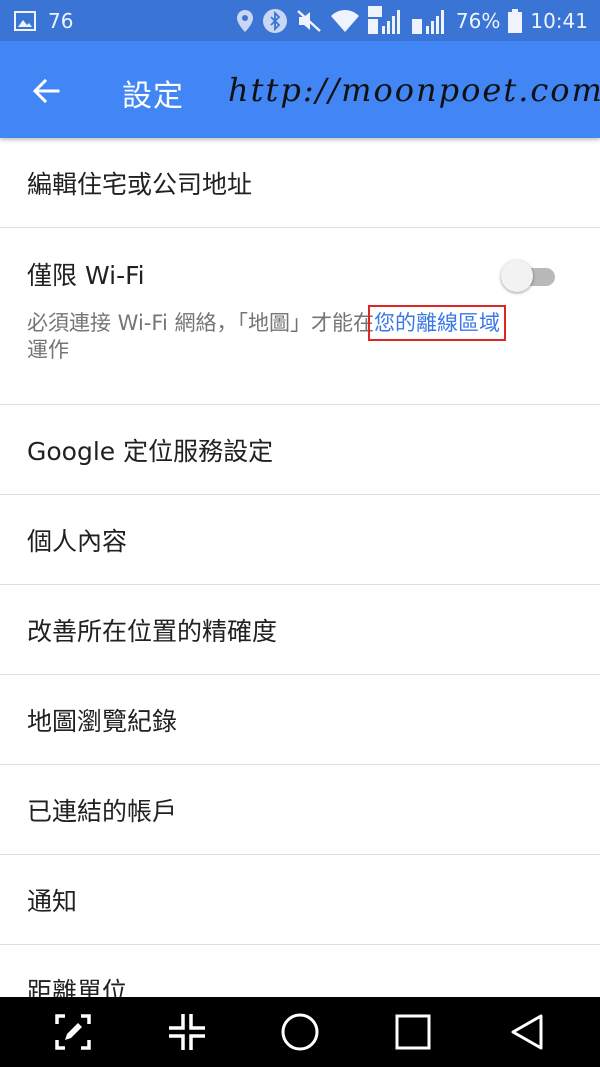 The height and width of the screenshot is (1067, 600). What do you see at coordinates (102, 721) in the screenshot?
I see `setting-label: 地圖瀏覽紀錄` at bounding box center [102, 721].